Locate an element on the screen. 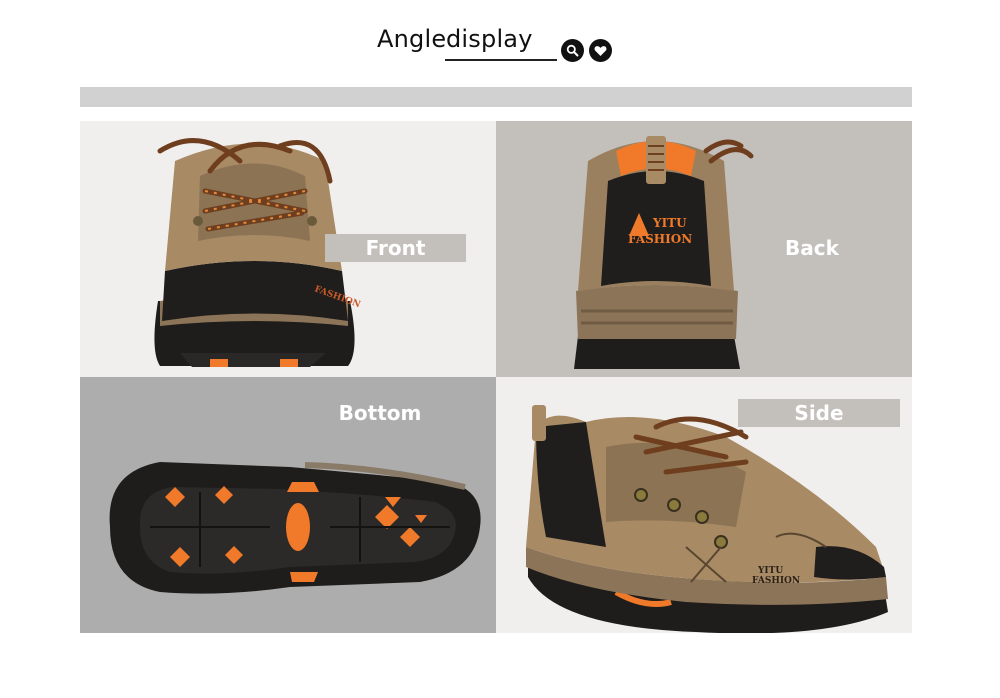  heart-icon is located at coordinates (600, 50).